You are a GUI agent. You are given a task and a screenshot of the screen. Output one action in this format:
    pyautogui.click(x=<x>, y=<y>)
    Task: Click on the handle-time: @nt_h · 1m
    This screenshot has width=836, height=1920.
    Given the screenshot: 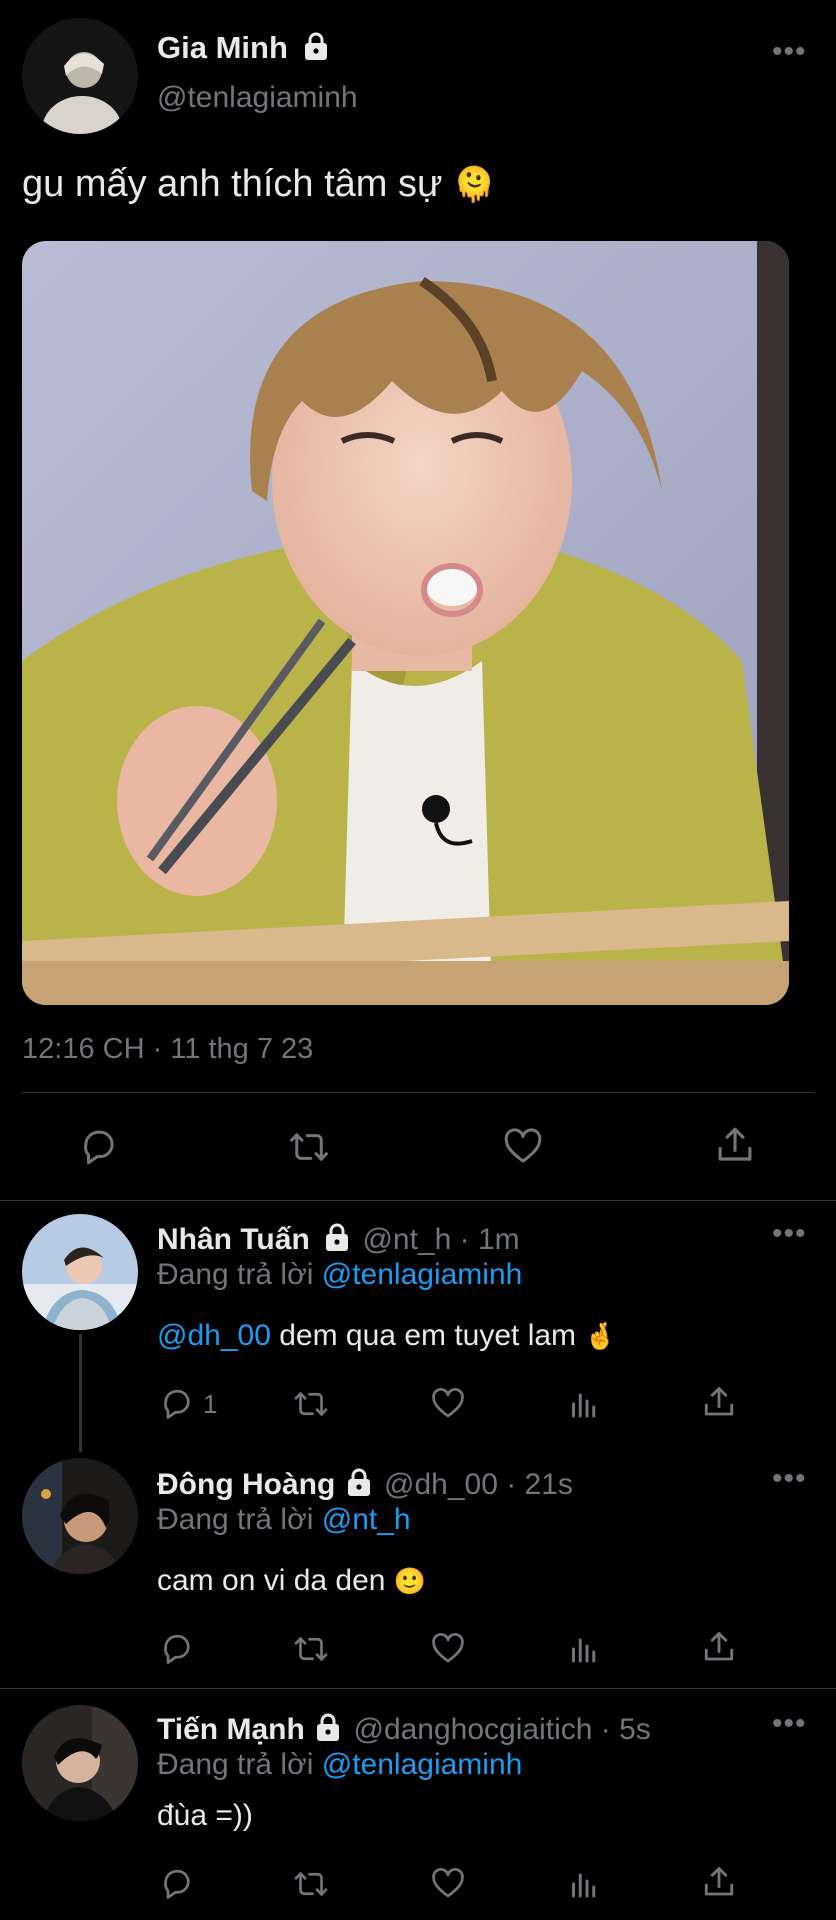 What is the action you would take?
    pyautogui.click(x=440, y=1239)
    